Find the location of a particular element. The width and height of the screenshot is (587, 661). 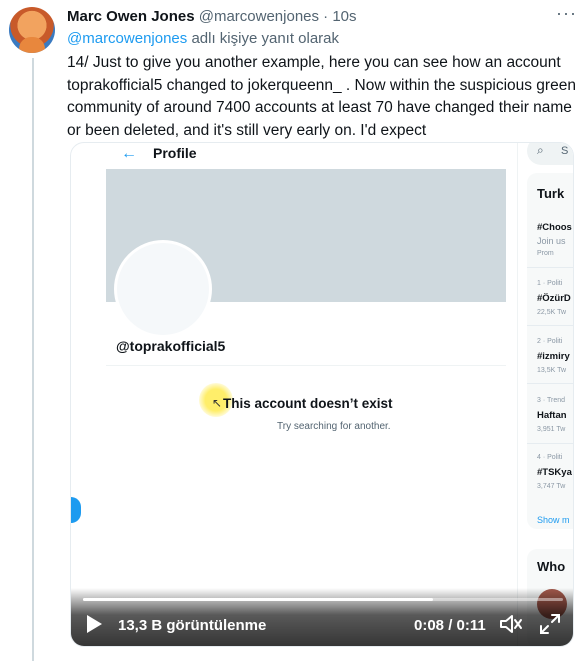

sidebar-divider is located at coordinates (517, 394).